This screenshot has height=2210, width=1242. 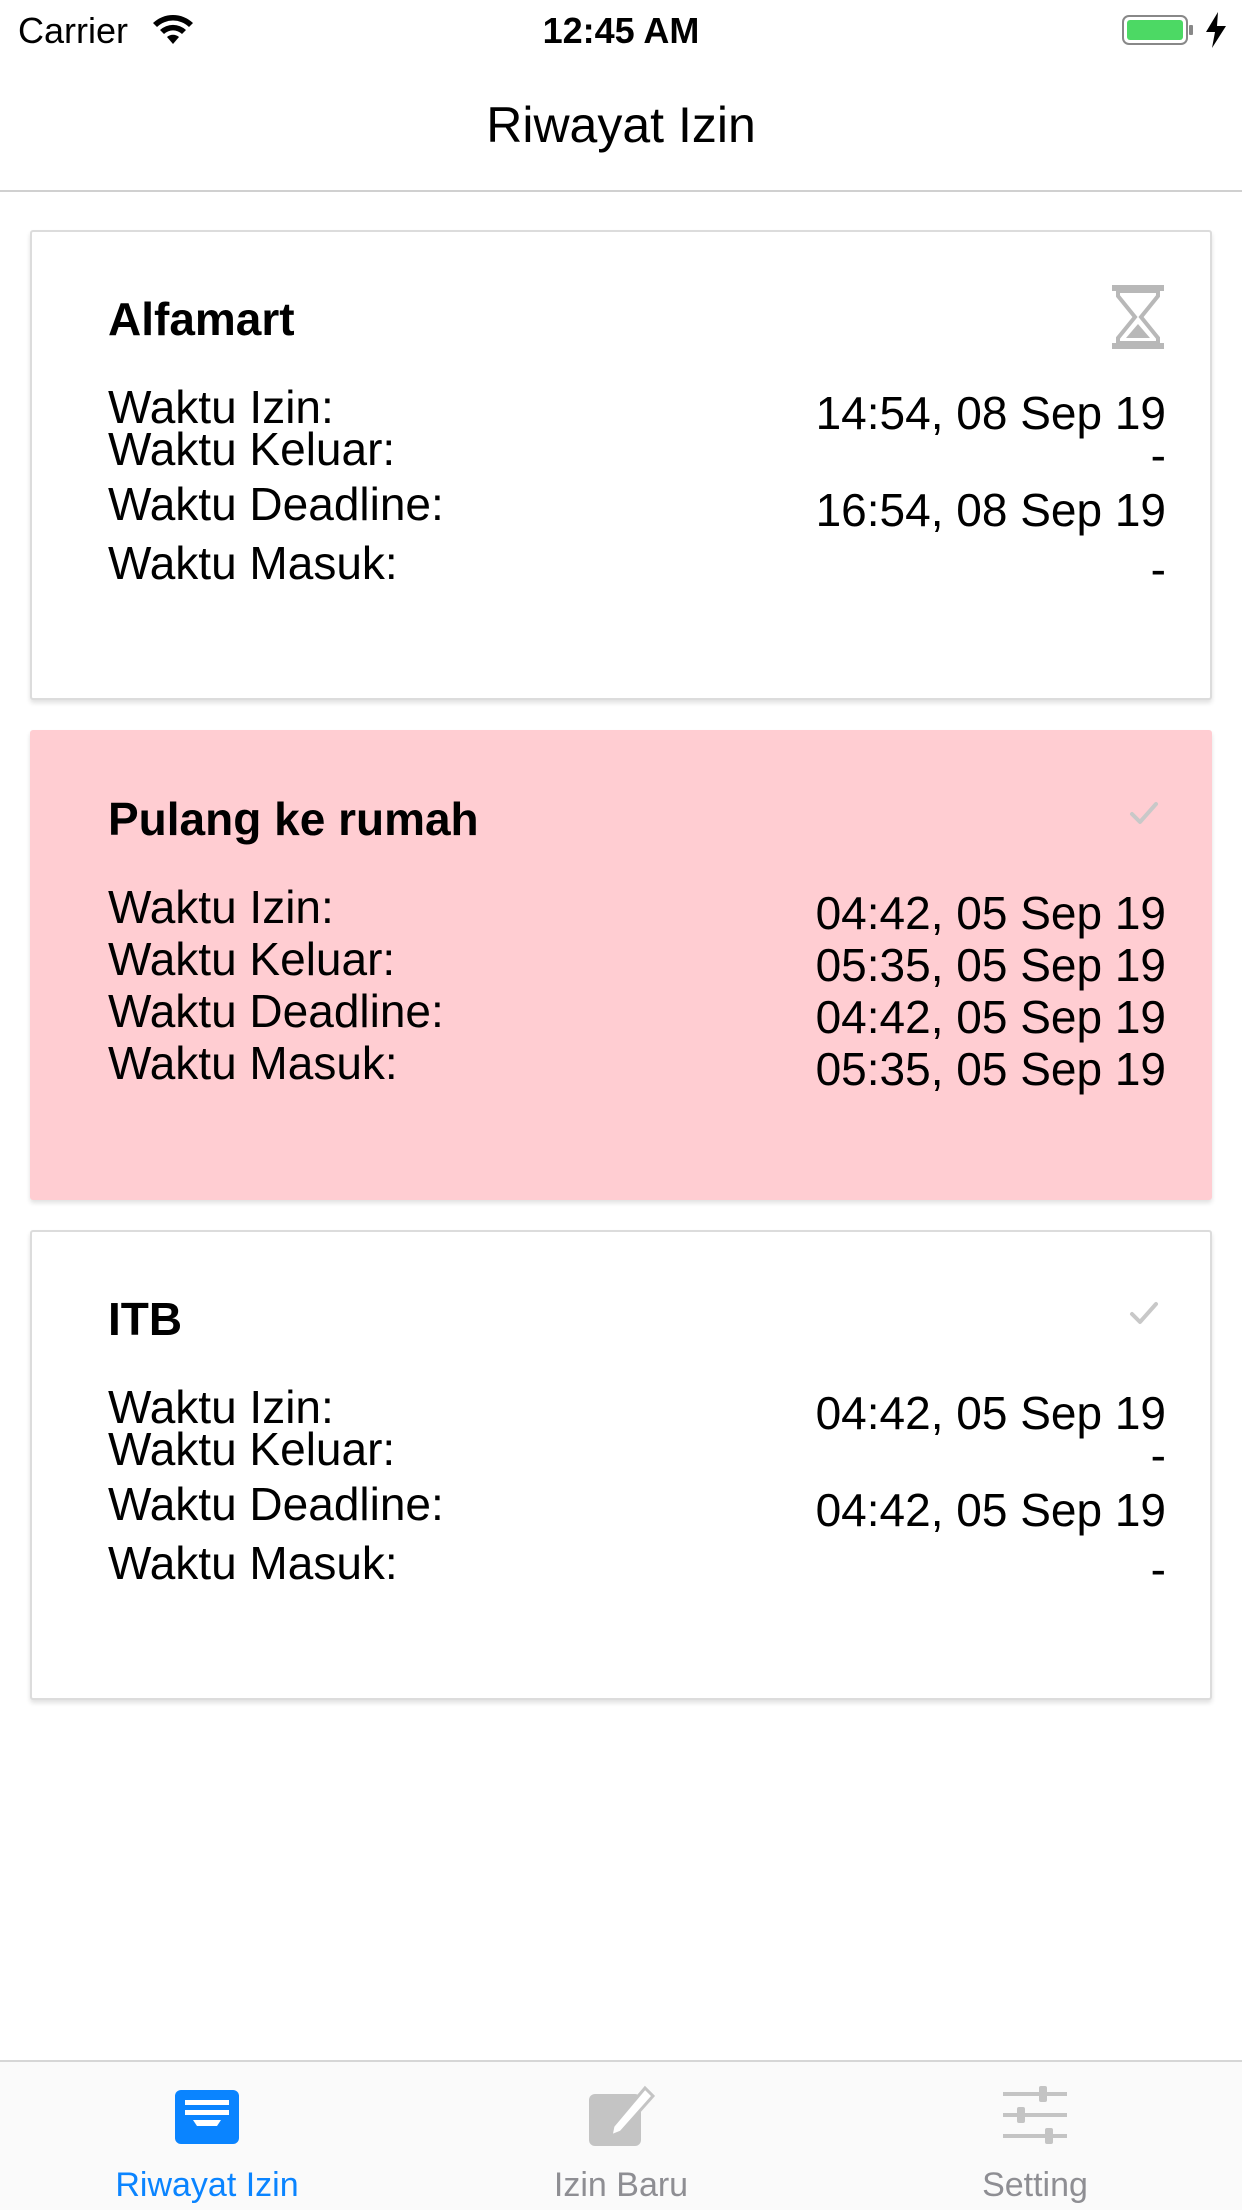 What do you see at coordinates (637, 1065) in the screenshot?
I see `row-waktu-masuk: Waktu Masuk: 05:35, 05 Sep 19` at bounding box center [637, 1065].